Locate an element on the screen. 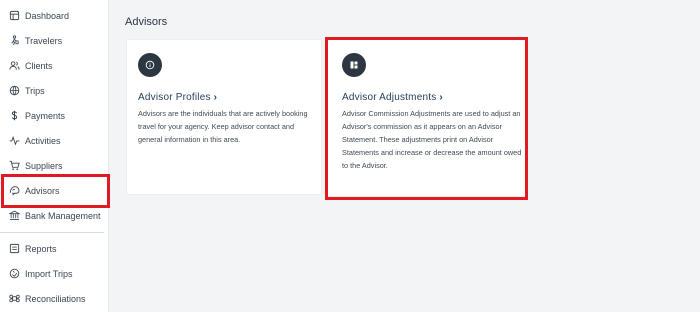  sidebar-item-label: Import Trips is located at coordinates (49, 273).